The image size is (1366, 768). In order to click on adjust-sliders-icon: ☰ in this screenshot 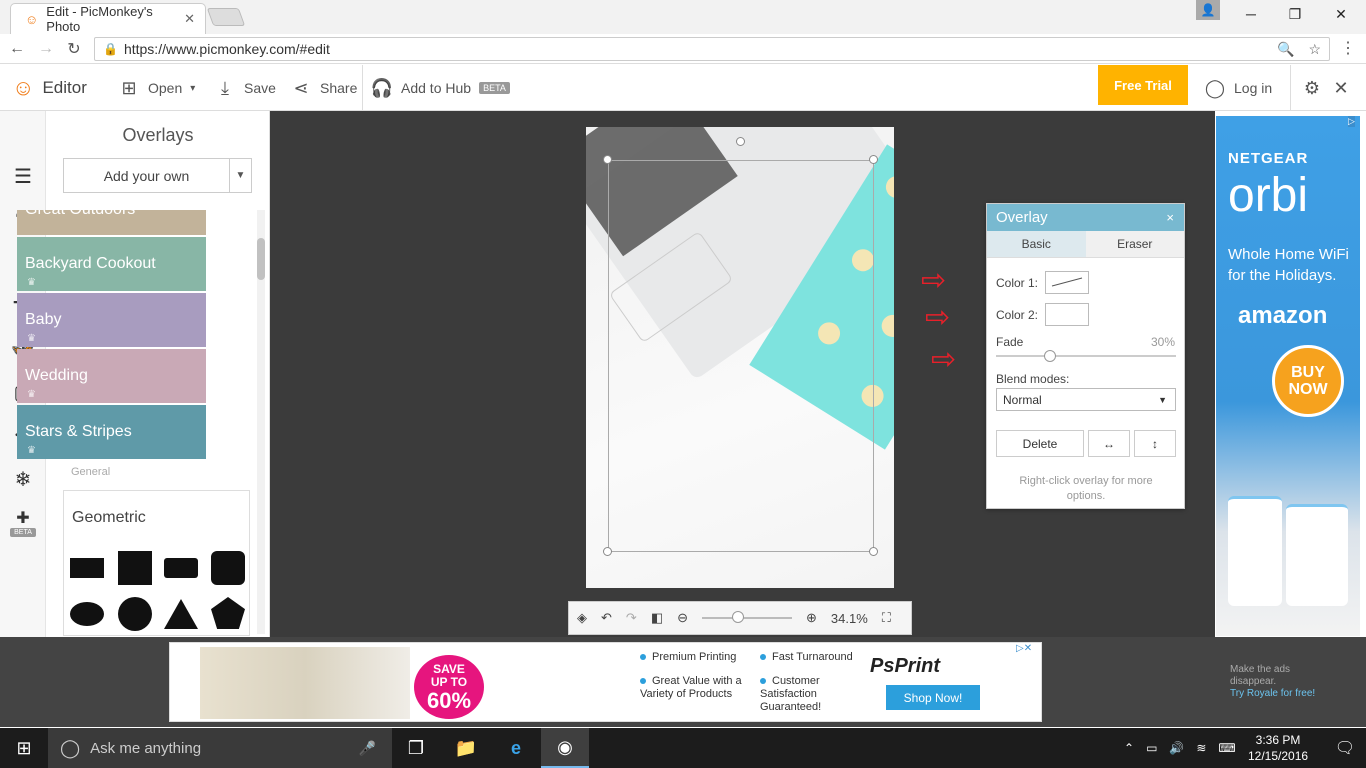, I will do `click(23, 176)`.